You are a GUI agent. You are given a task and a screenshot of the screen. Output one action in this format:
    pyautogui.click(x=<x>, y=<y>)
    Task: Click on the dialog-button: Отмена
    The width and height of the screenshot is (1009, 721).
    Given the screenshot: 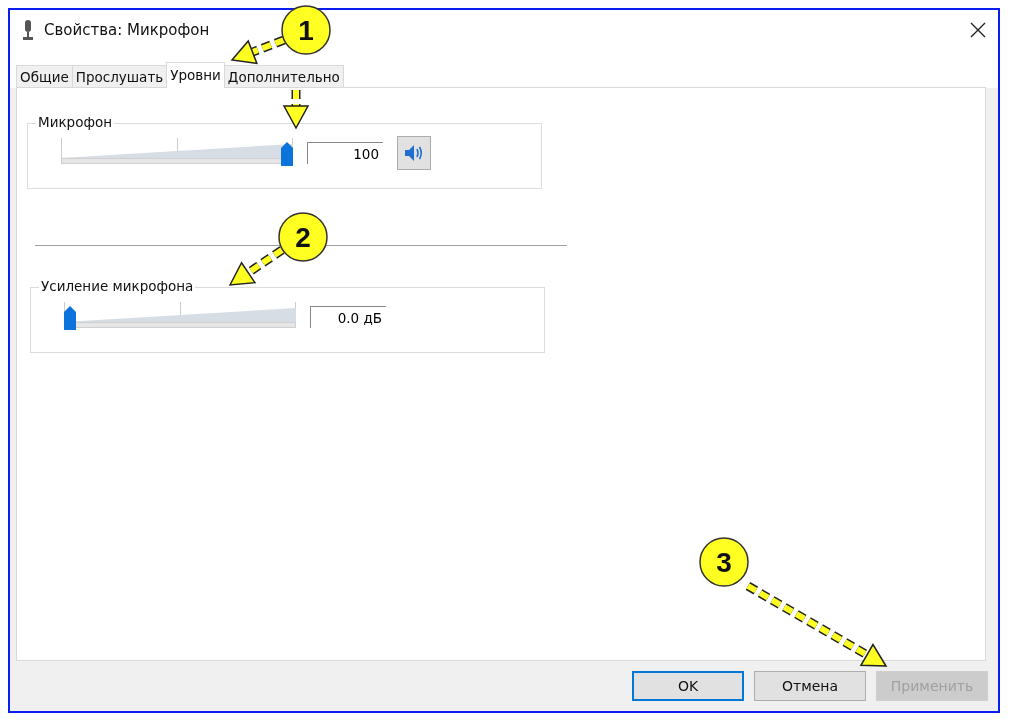 What is the action you would take?
    pyautogui.click(x=810, y=686)
    